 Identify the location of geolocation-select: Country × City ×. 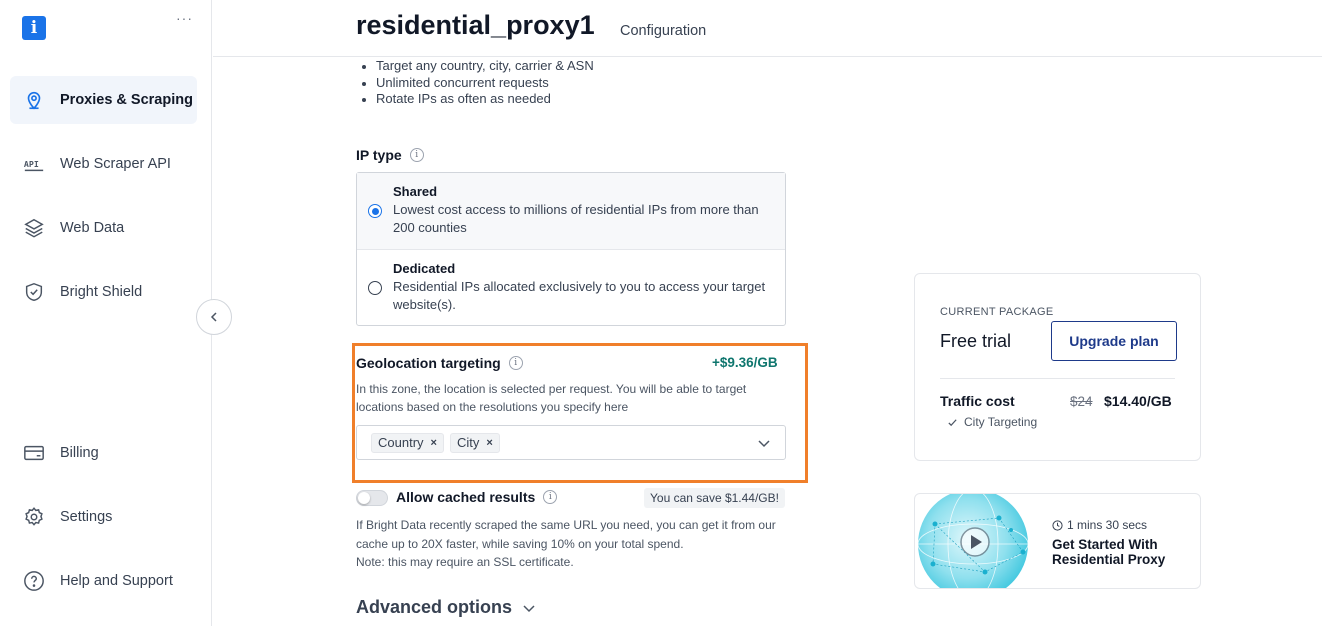
(571, 442).